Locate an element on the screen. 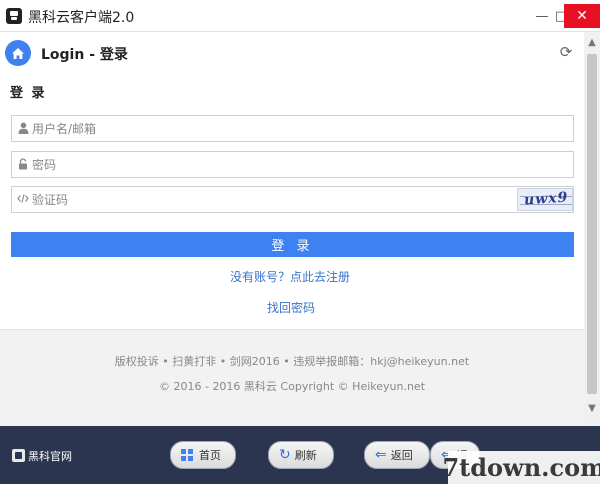 The image size is (600, 484). lock-icon-glyph is located at coordinates (23, 164).